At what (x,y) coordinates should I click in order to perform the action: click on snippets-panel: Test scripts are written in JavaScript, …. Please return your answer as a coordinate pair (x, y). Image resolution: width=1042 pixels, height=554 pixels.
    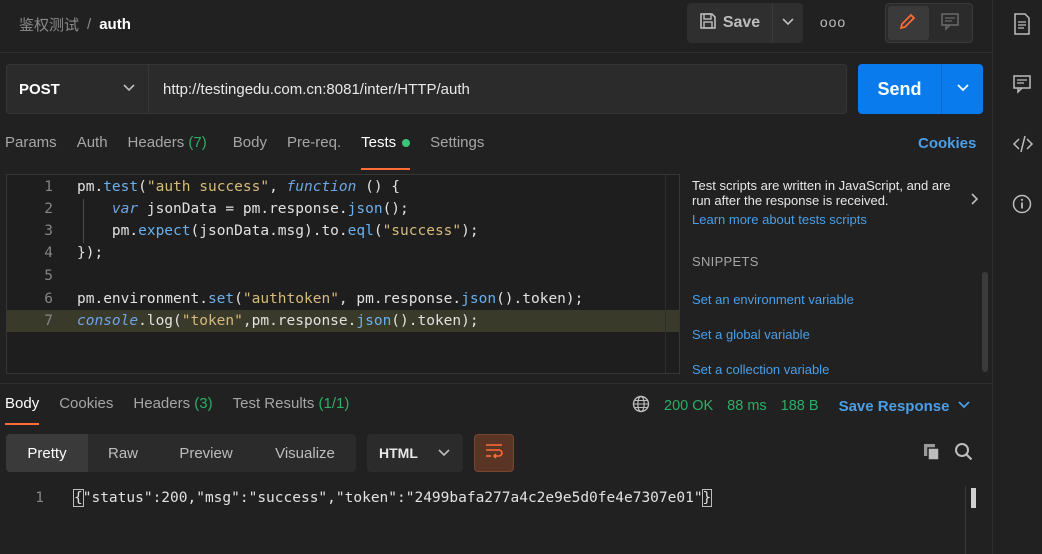
    Looking at the image, I should click on (837, 278).